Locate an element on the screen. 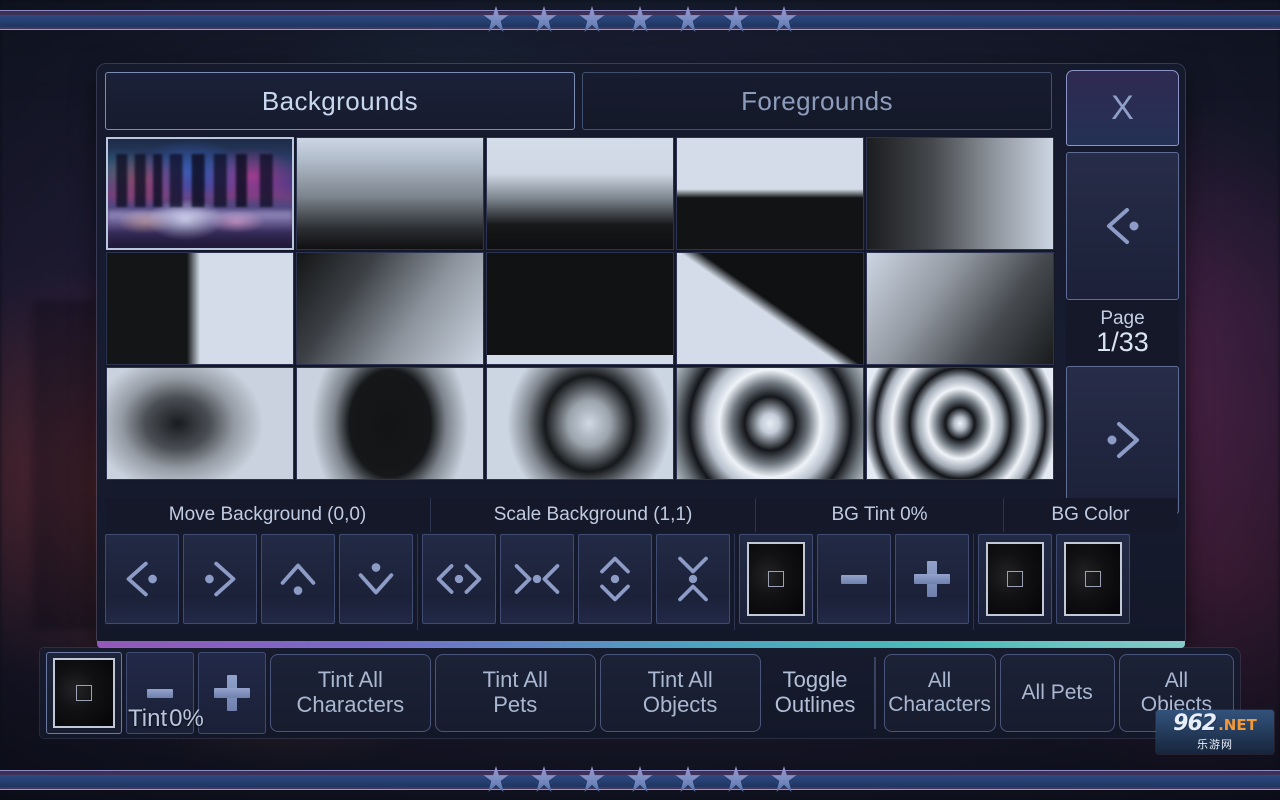 The width and height of the screenshot is (1280, 800). thumbnail-vertical-gradient-soft is located at coordinates (390, 193).